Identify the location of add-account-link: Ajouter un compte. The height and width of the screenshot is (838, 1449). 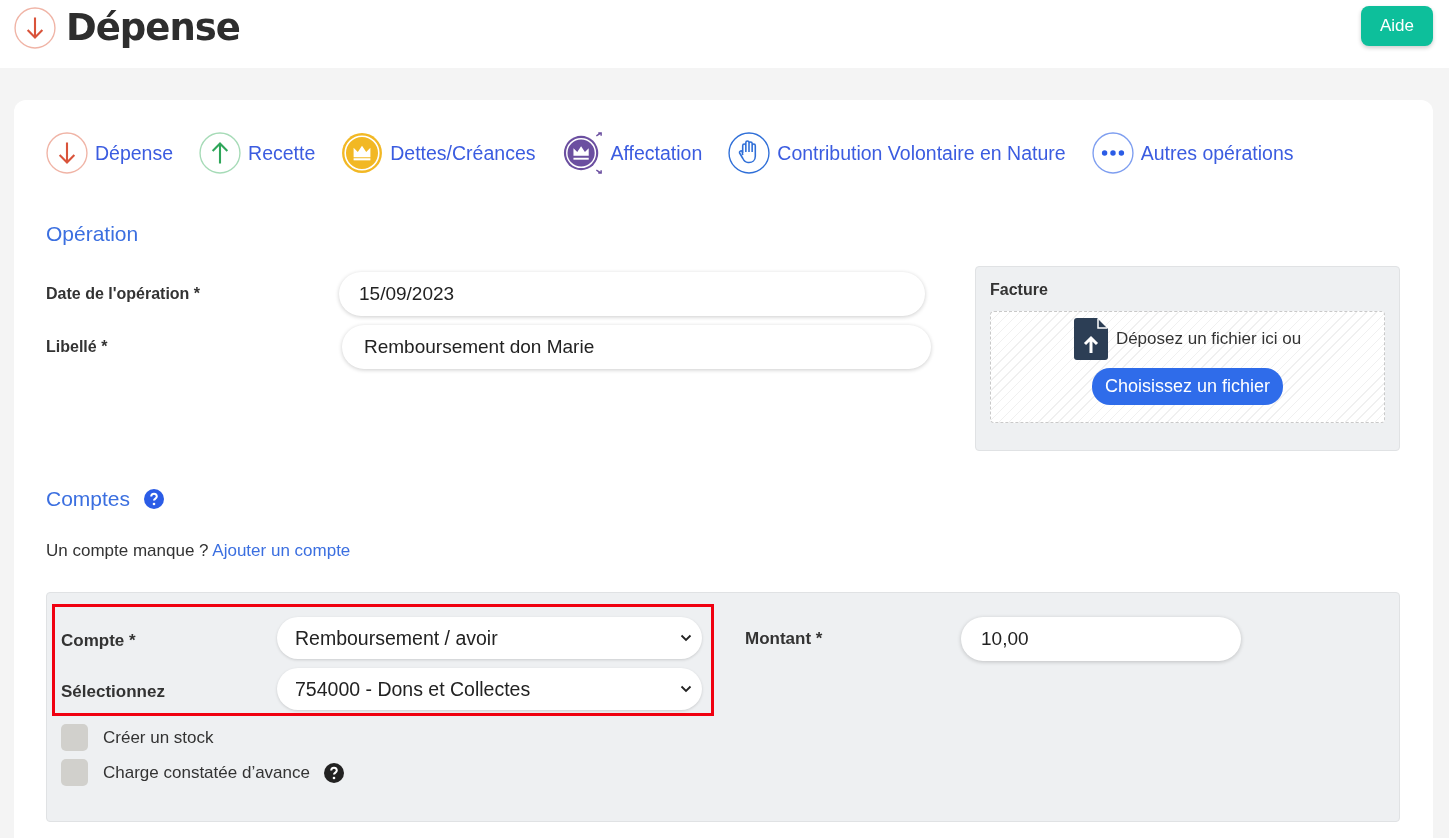
(281, 550).